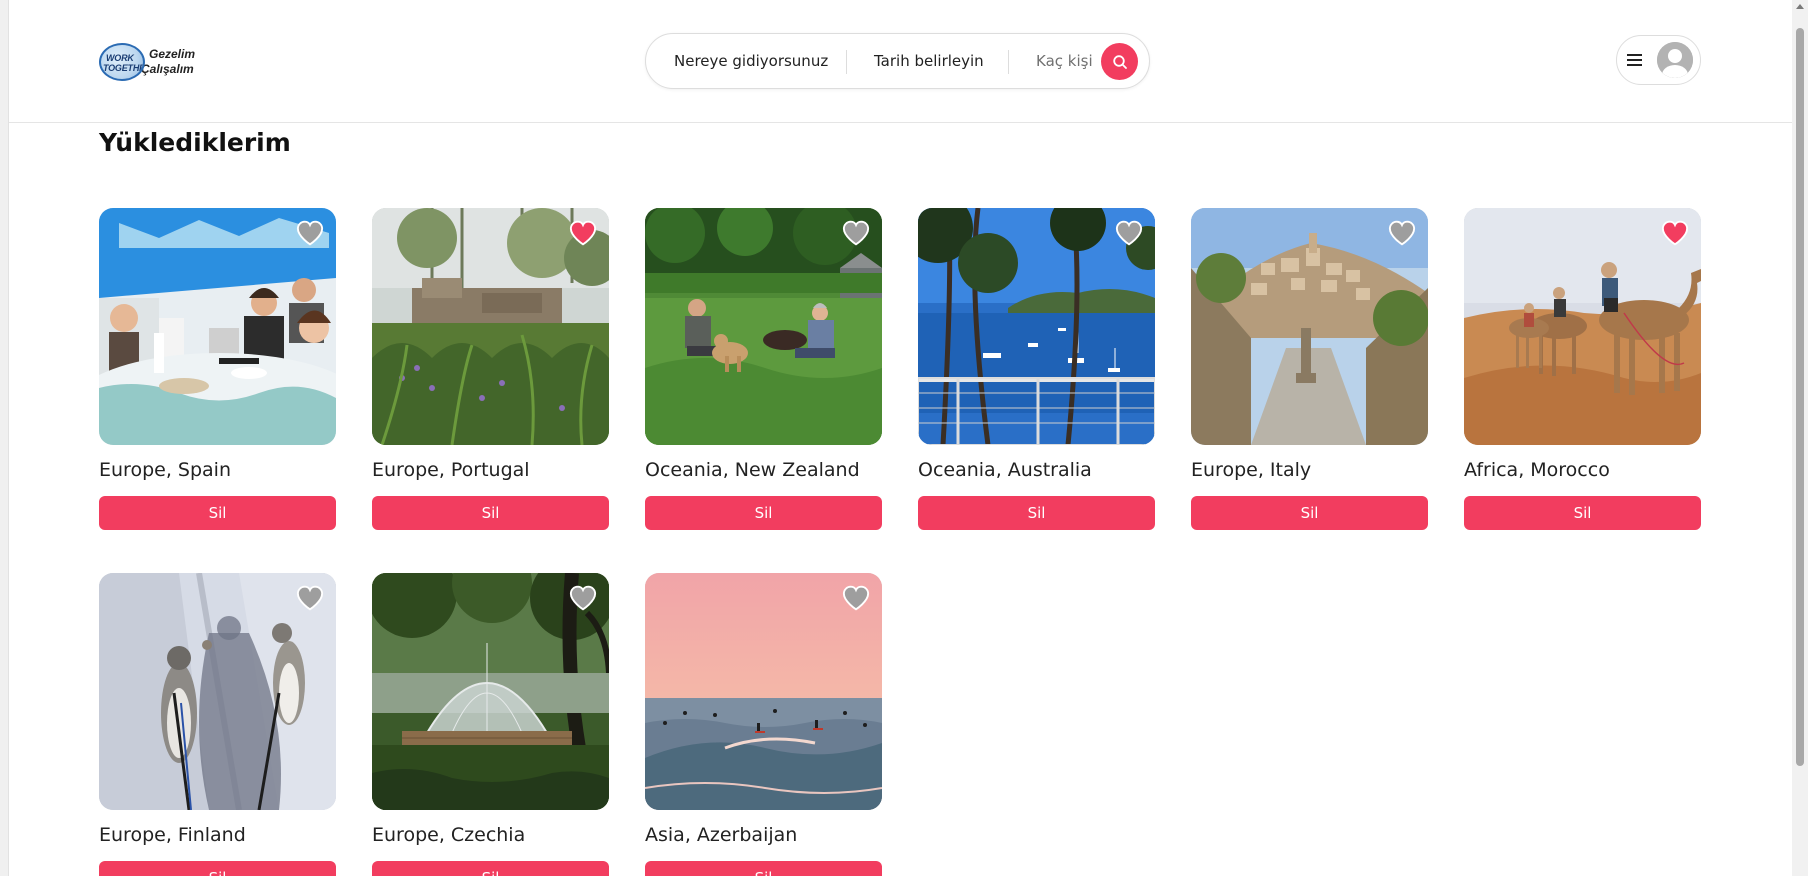 This screenshot has width=1808, height=876. I want to click on listing-card: Europe, Spain Sil, so click(217, 369).